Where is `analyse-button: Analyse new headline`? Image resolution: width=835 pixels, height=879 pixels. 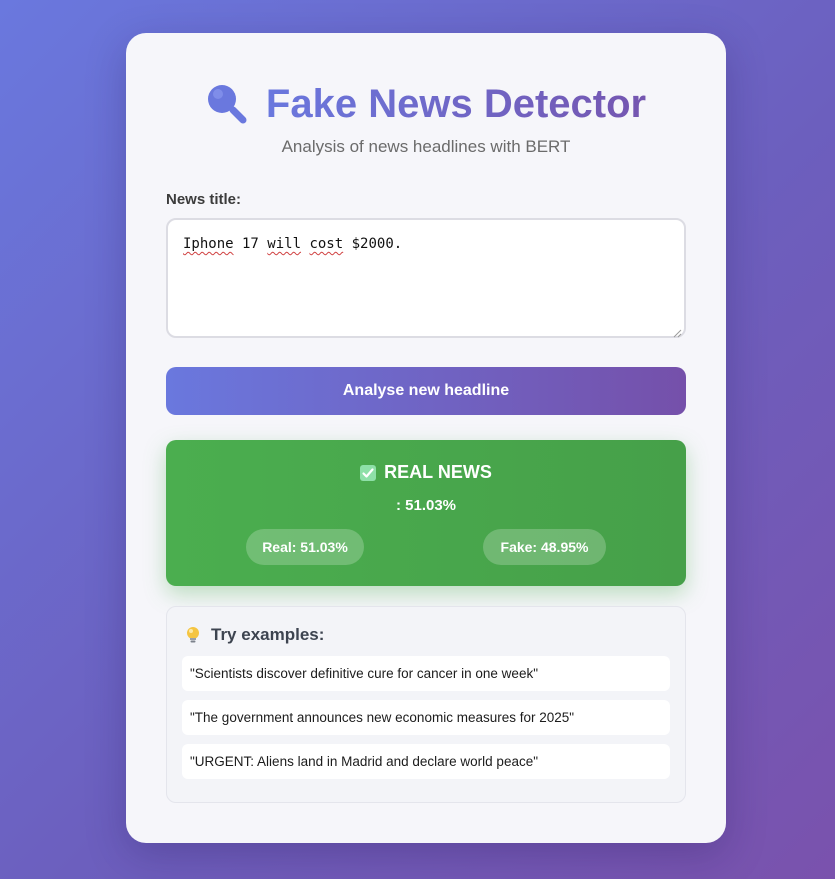
analyse-button: Analyse new headline is located at coordinates (426, 391).